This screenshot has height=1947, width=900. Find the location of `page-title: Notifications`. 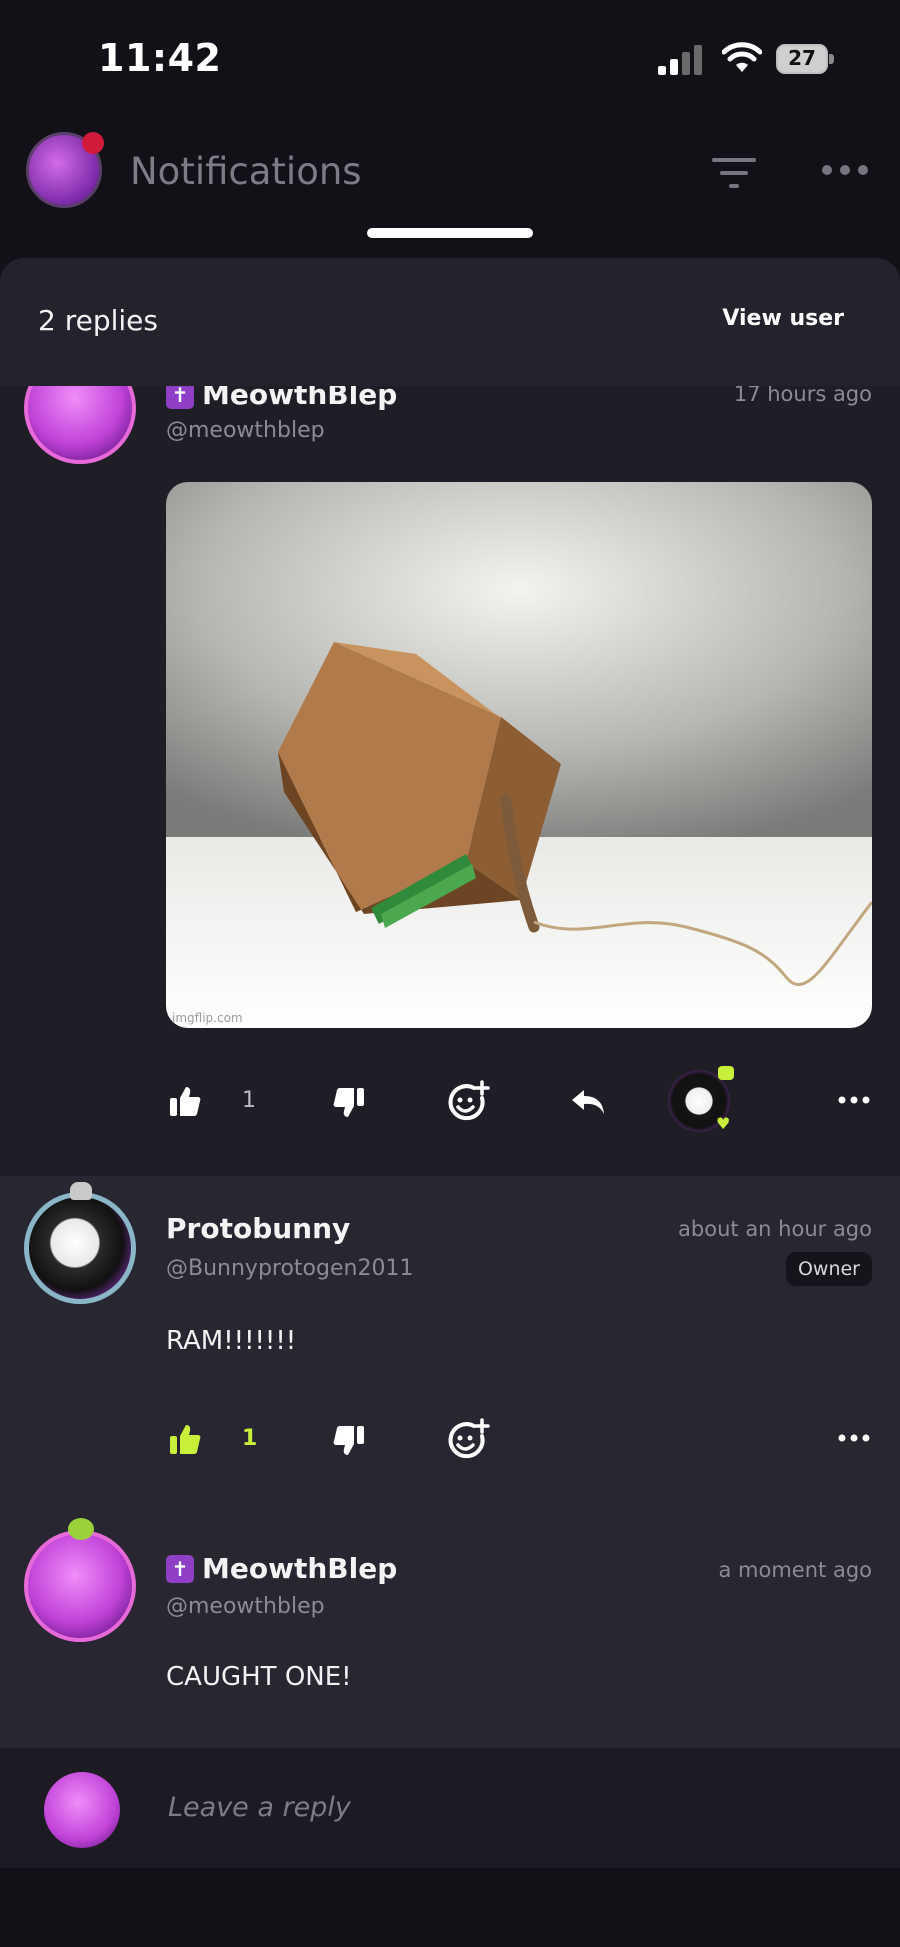

page-title: Notifications is located at coordinates (246, 171).